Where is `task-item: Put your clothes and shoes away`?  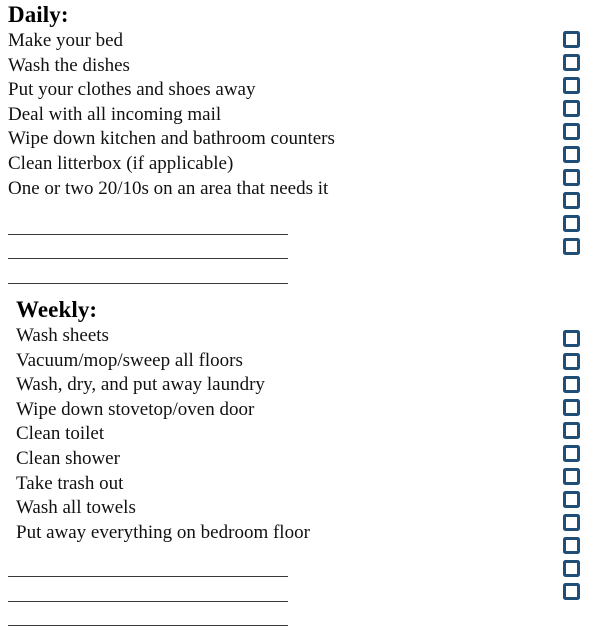
task-item: Put your clothes and shoes away is located at coordinates (132, 90).